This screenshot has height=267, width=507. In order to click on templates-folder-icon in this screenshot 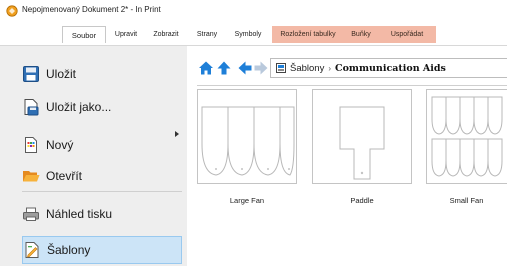, I will do `click(281, 68)`.